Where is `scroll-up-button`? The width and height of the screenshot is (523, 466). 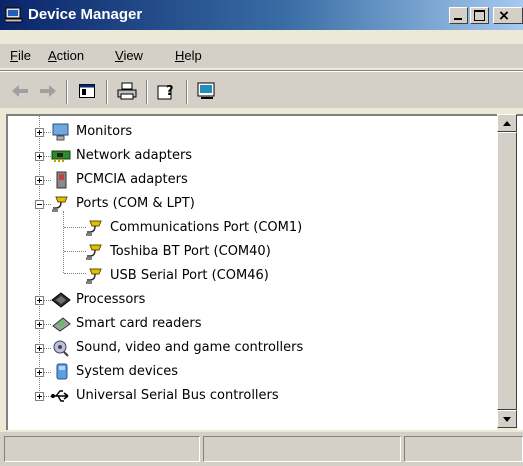
scroll-up-button is located at coordinates (507, 123).